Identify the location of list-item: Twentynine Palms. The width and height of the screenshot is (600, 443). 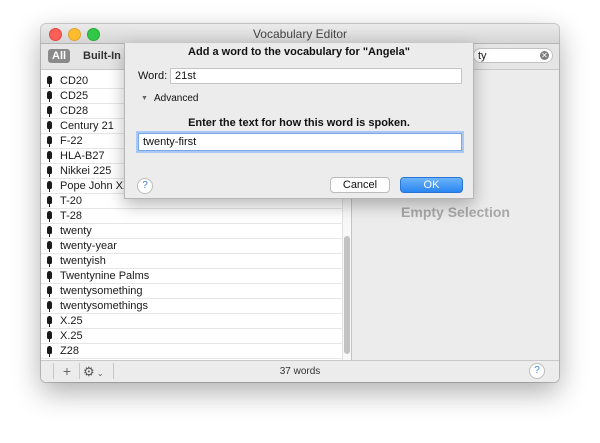
(191, 276).